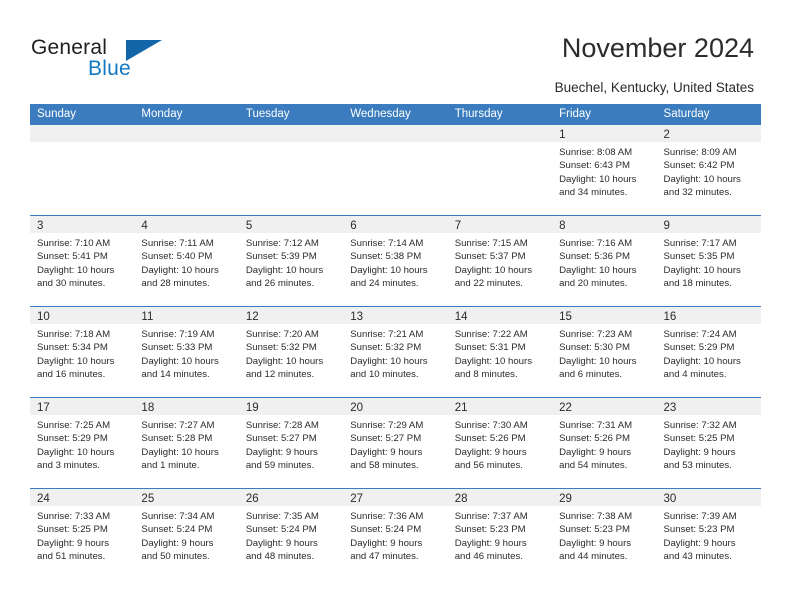  I want to click on sunrise-text: Sunrise: 8:08 AM, so click(596, 152).